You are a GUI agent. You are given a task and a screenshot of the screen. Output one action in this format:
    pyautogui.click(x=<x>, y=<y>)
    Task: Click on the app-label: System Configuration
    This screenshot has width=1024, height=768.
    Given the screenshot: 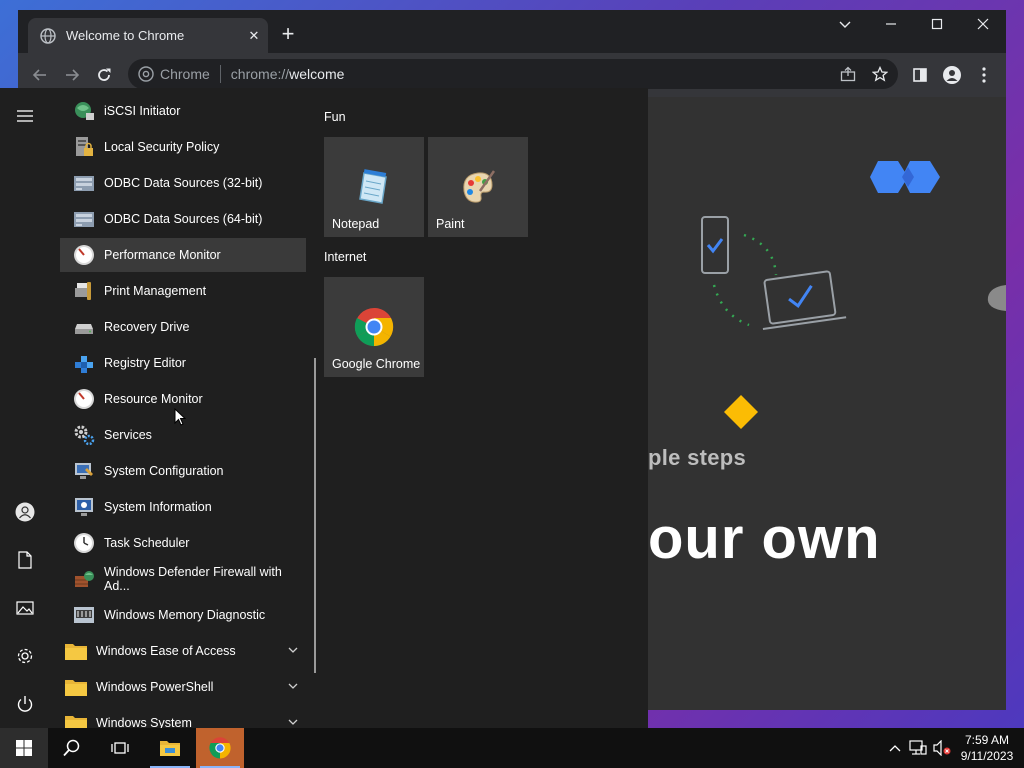 What is the action you would take?
    pyautogui.click(x=164, y=471)
    